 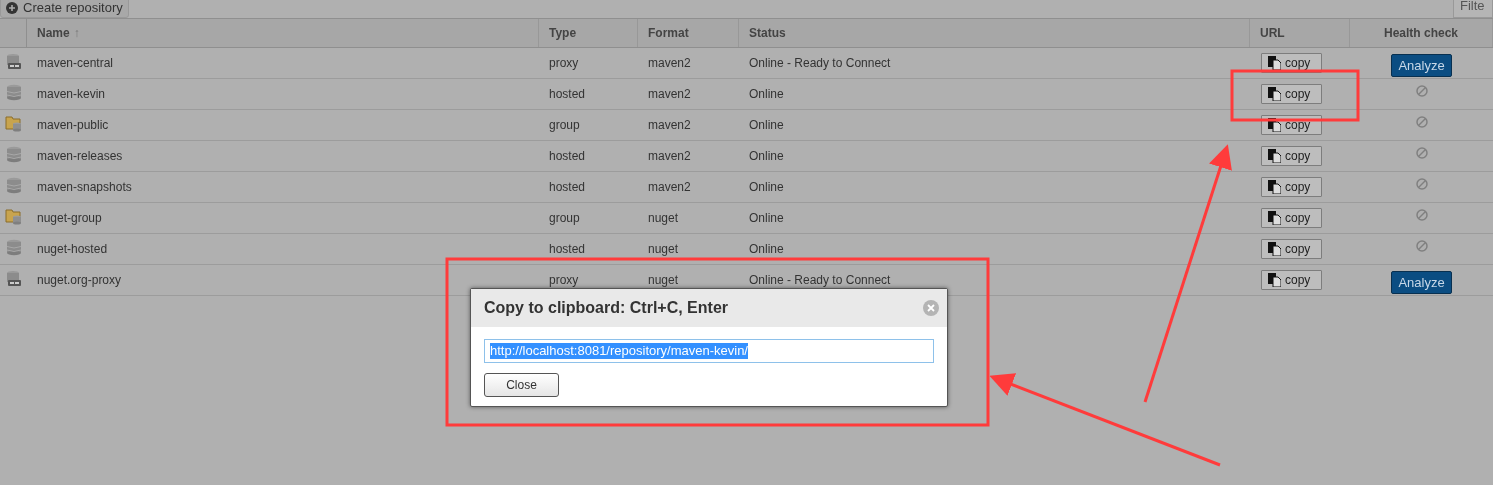 I want to click on url-field: http://localhost:8081/repository/maven-kevin/, so click(x=709, y=351).